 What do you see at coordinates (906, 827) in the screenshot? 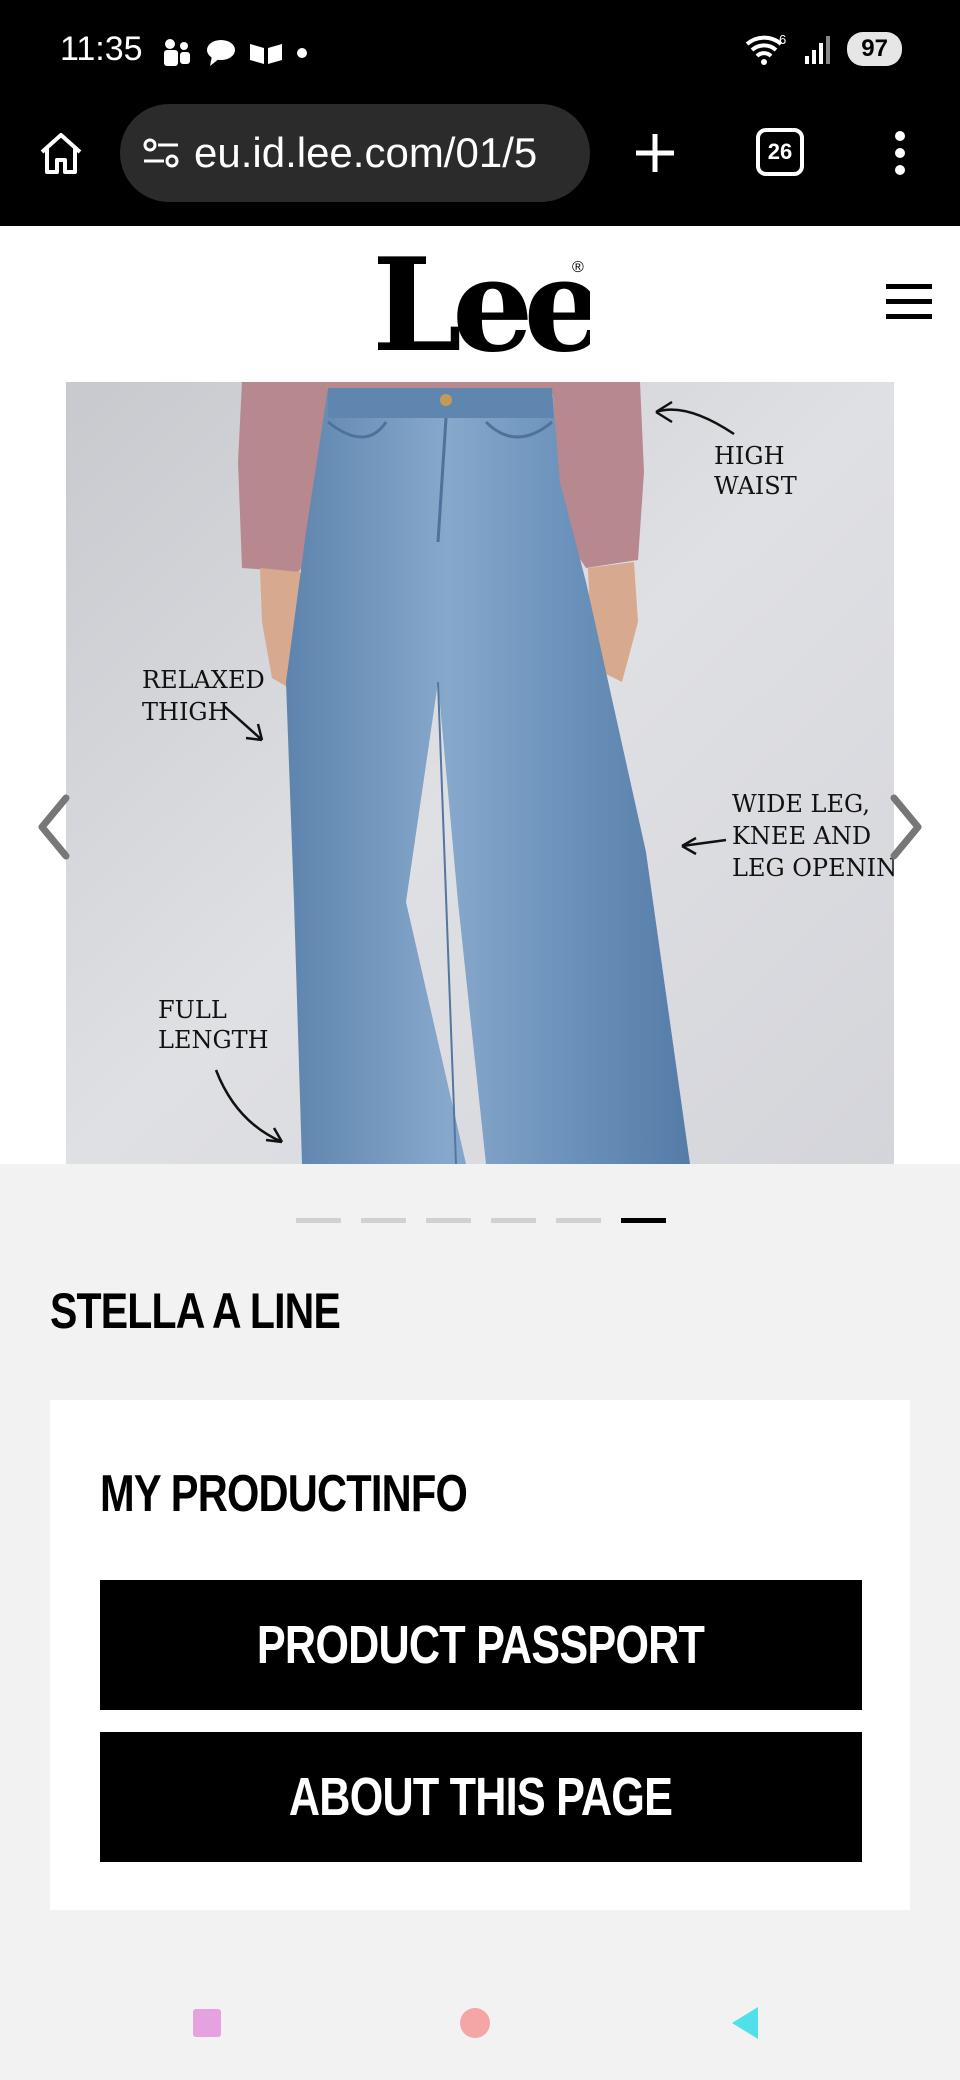
I see `next-image-icon` at bounding box center [906, 827].